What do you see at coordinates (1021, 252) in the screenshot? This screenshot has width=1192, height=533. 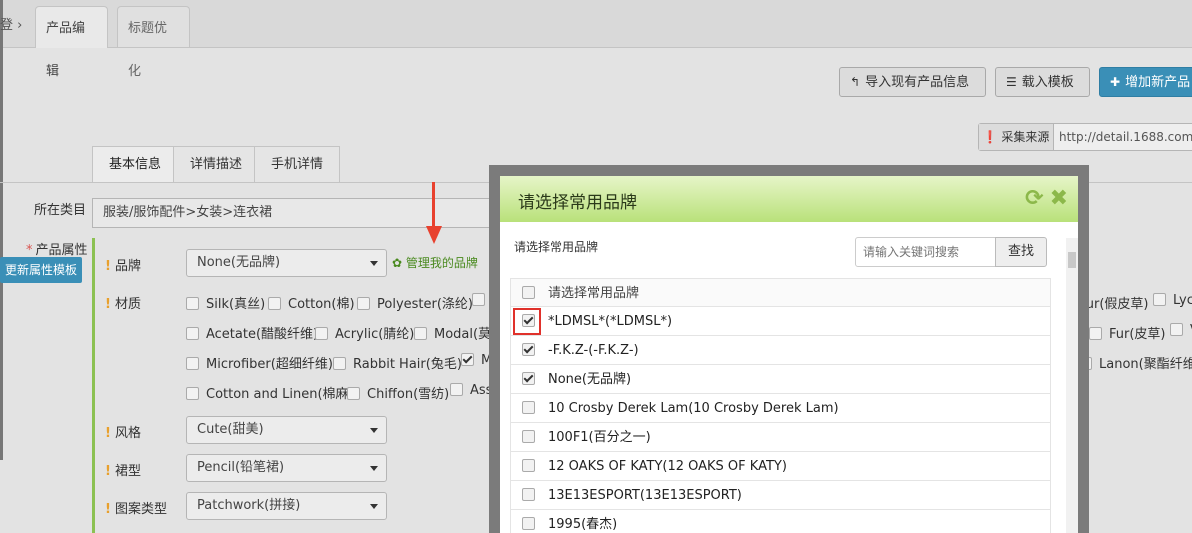 I see `brand-search-button: 查找` at bounding box center [1021, 252].